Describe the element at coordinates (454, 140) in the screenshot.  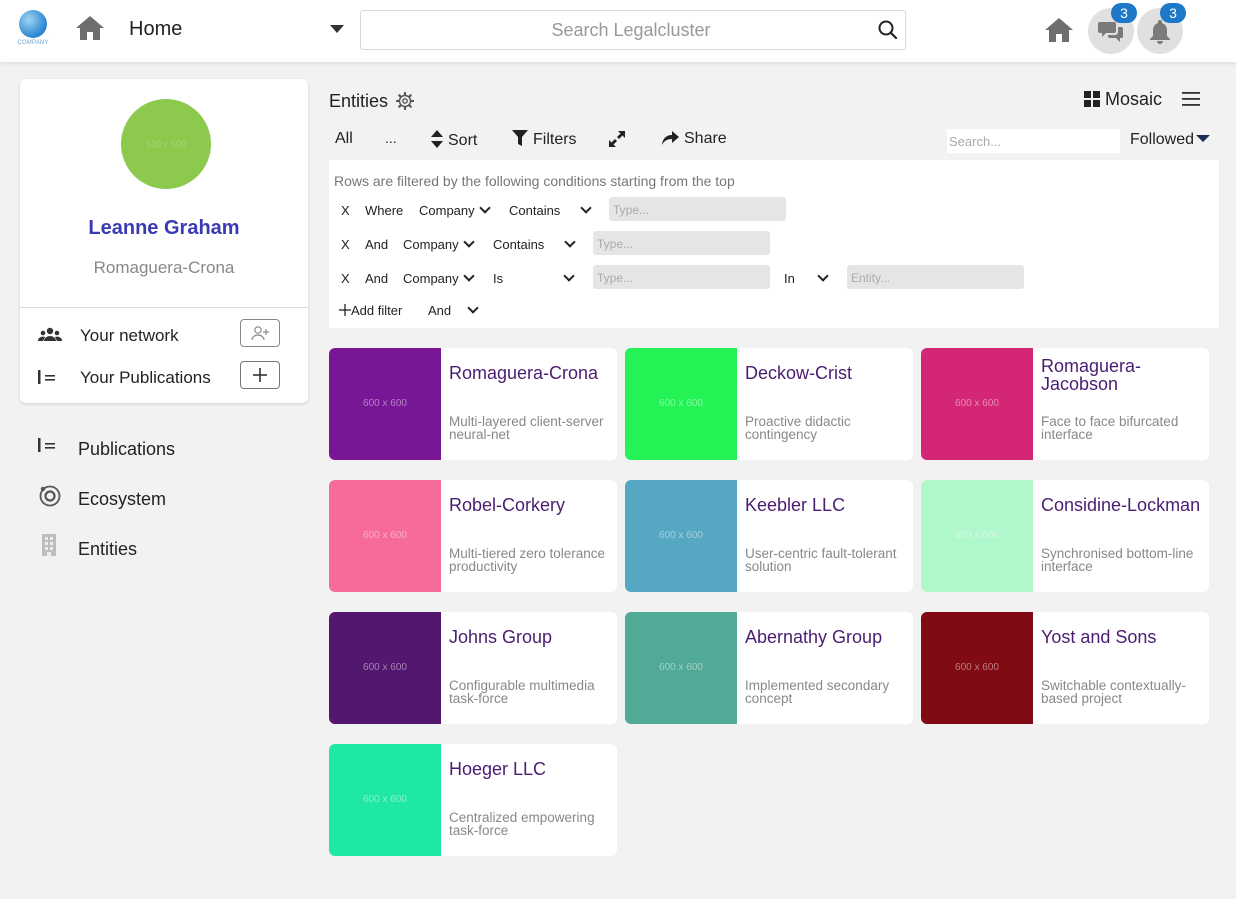
I see `sort-button: Sort` at that location.